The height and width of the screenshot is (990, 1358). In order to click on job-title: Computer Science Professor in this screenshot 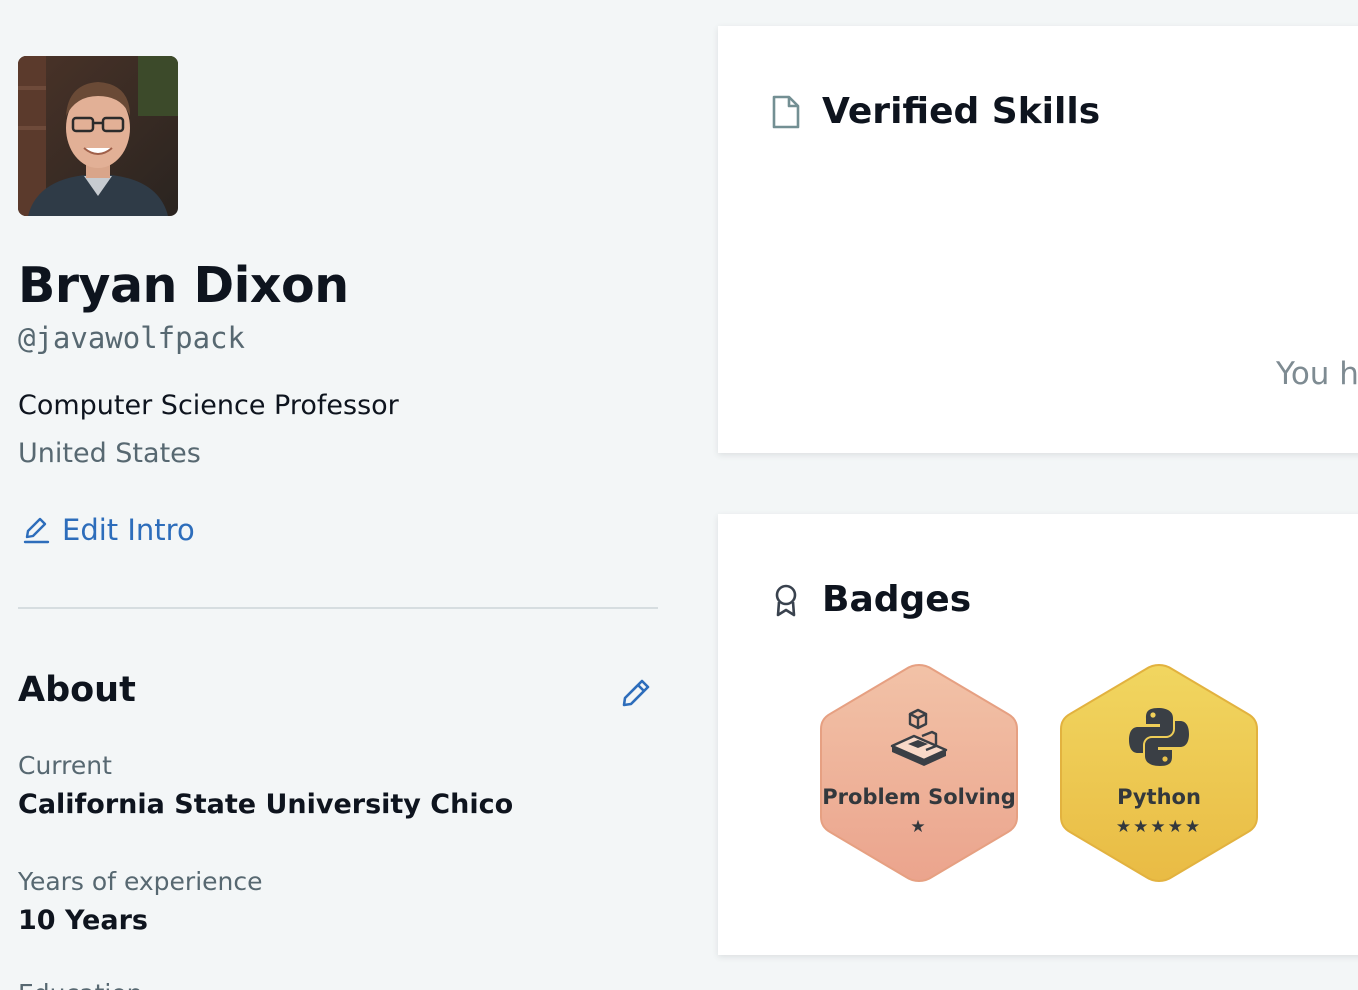, I will do `click(208, 405)`.